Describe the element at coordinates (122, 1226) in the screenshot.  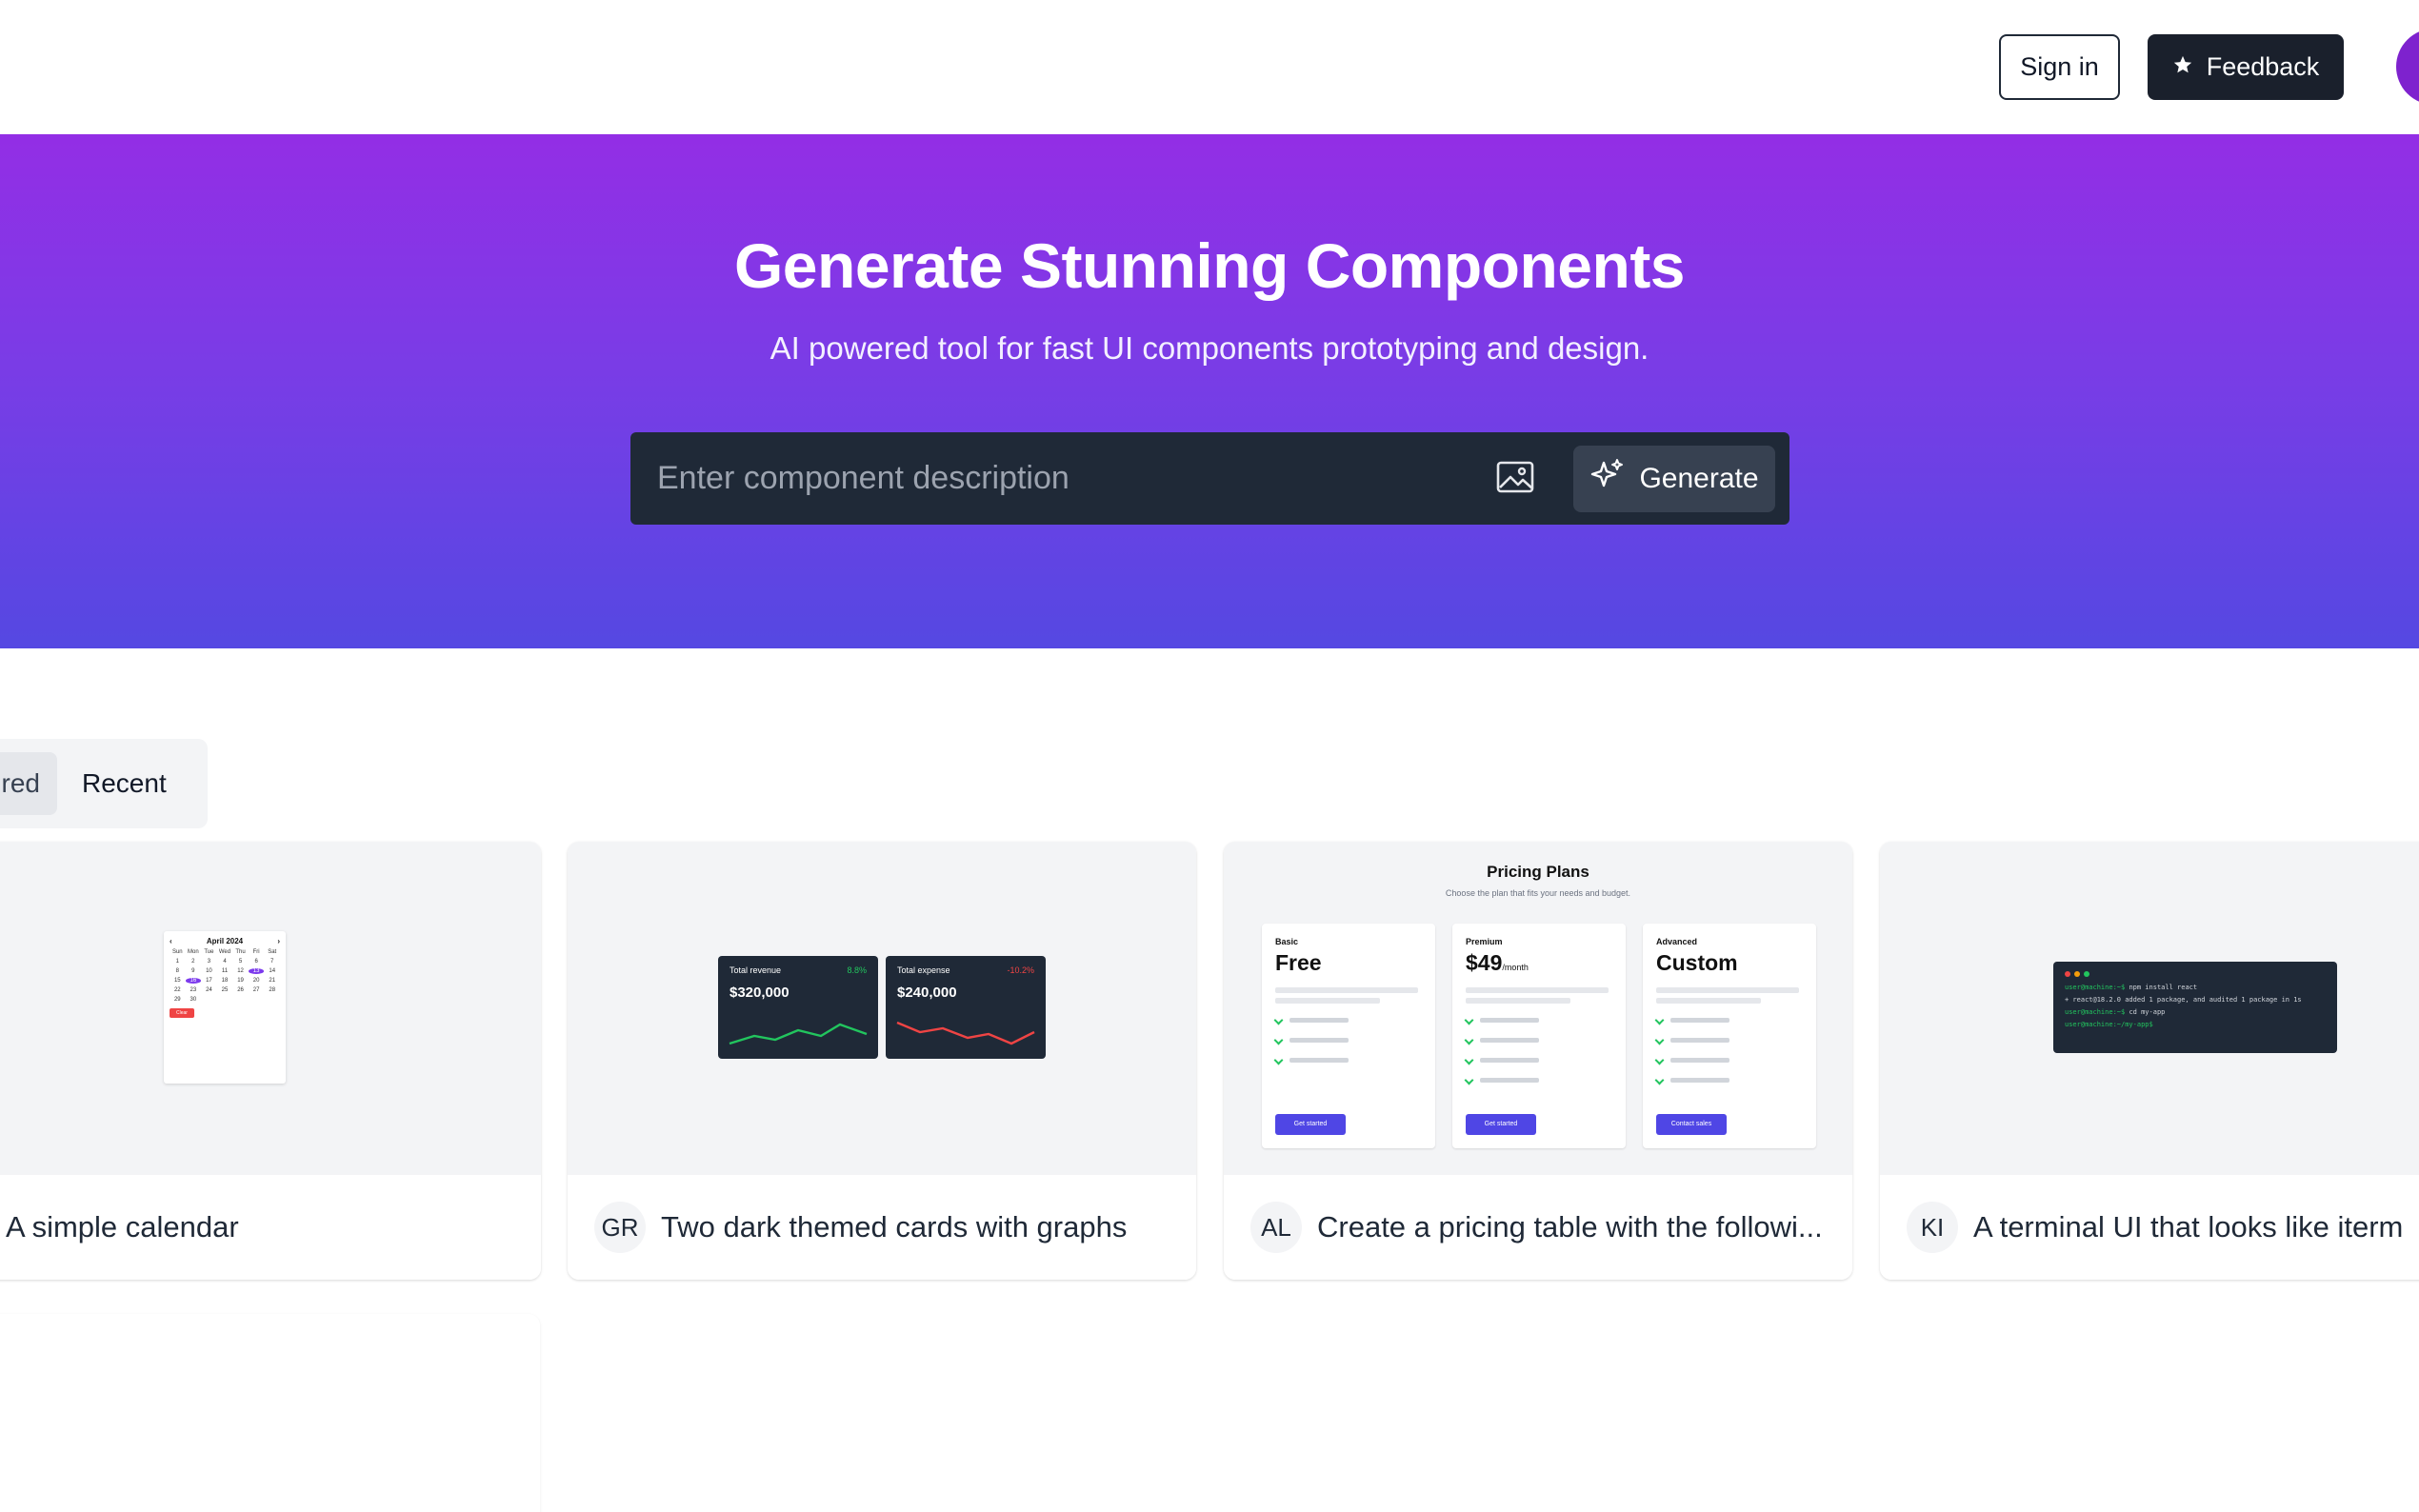
I see `card-title: A simple calendar` at that location.